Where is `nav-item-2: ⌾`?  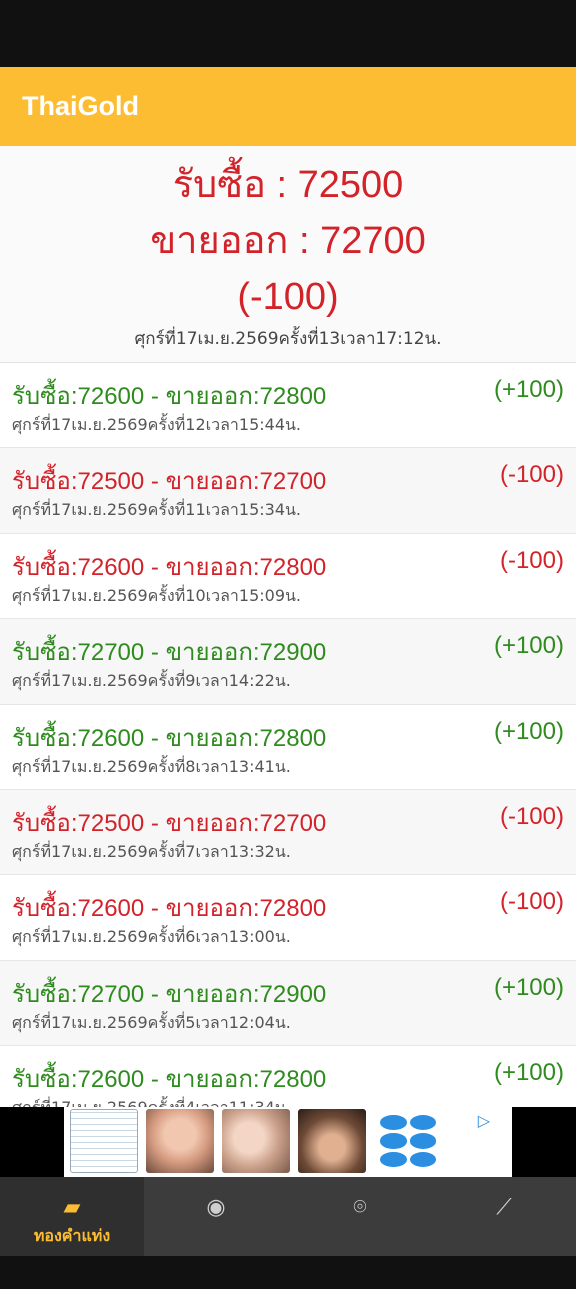
nav-item-2: ⌾ is located at coordinates (360, 1216).